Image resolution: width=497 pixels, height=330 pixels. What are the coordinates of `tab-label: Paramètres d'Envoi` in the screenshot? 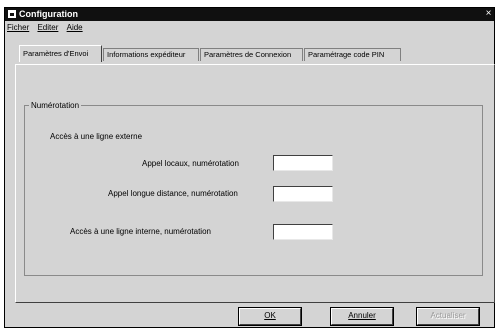 It's located at (56, 53).